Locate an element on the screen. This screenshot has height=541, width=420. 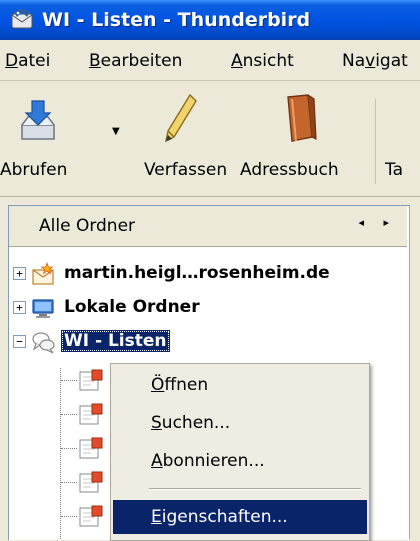
get-mail-icon is located at coordinates (38, 120).